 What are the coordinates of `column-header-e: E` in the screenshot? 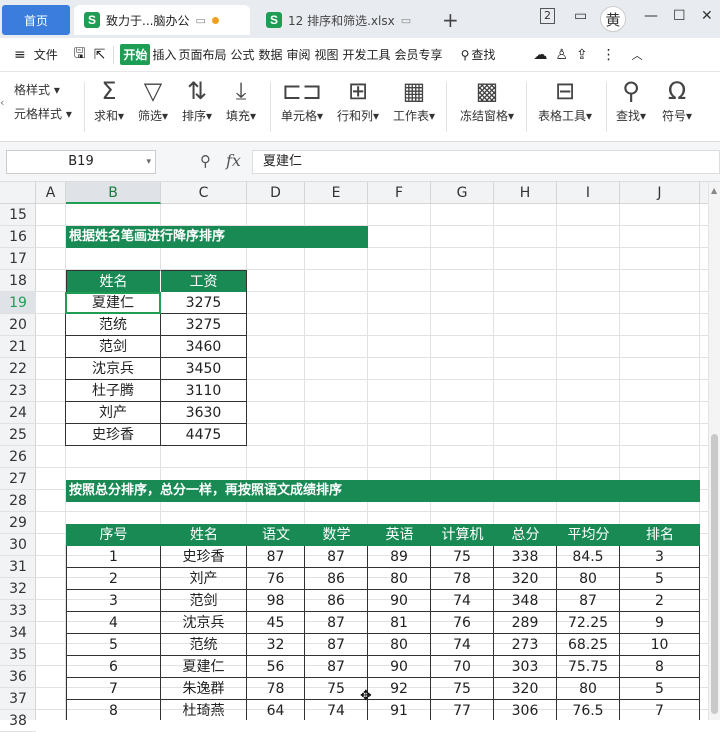 It's located at (336, 193).